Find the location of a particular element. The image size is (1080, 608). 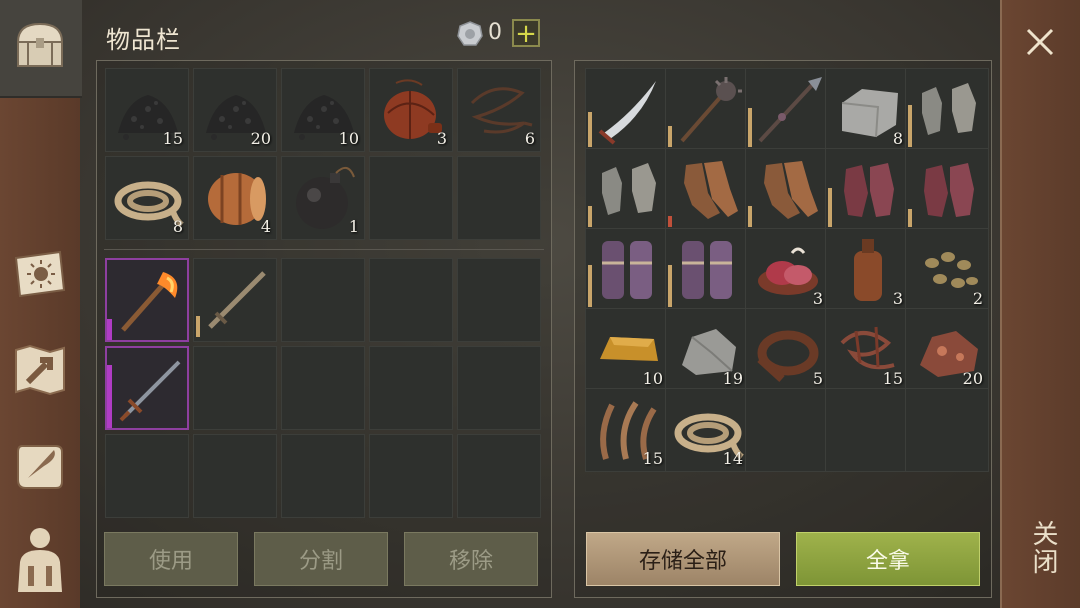

right-rail is located at coordinates (1040, 304).